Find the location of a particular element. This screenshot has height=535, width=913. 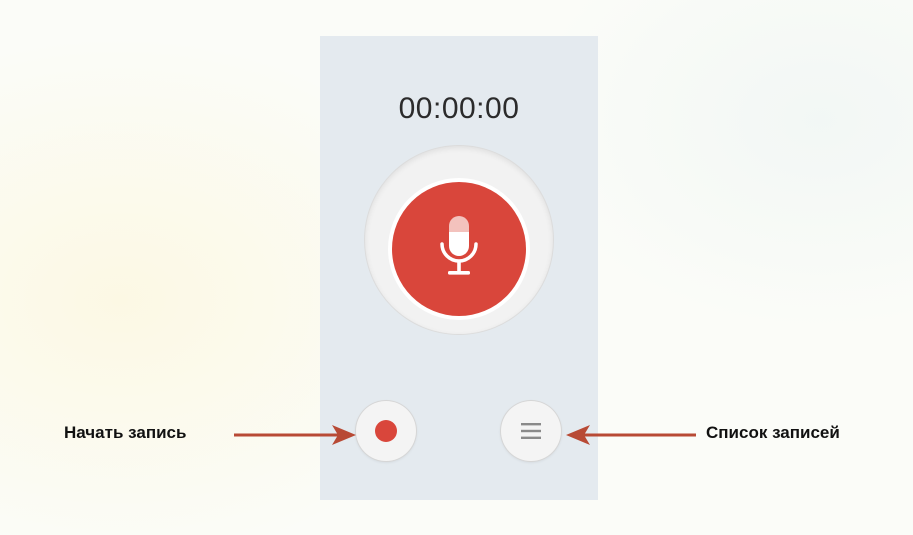

recordings-list-button is located at coordinates (531, 431).